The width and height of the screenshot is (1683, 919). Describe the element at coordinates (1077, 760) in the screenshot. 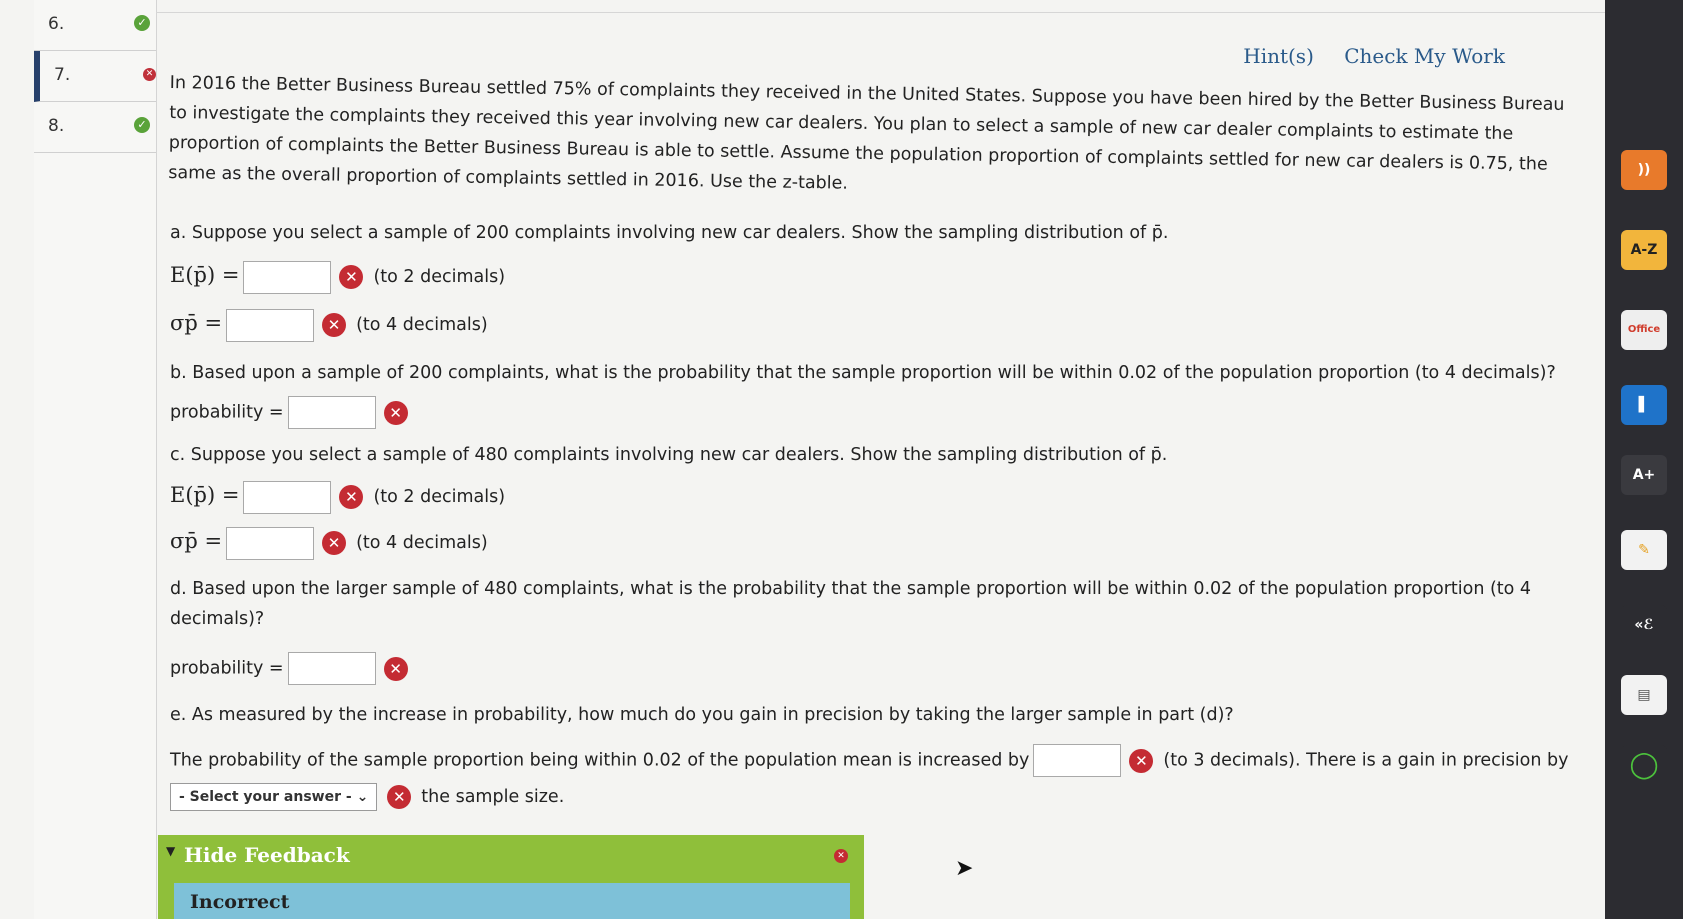

I see `increase-input` at that location.